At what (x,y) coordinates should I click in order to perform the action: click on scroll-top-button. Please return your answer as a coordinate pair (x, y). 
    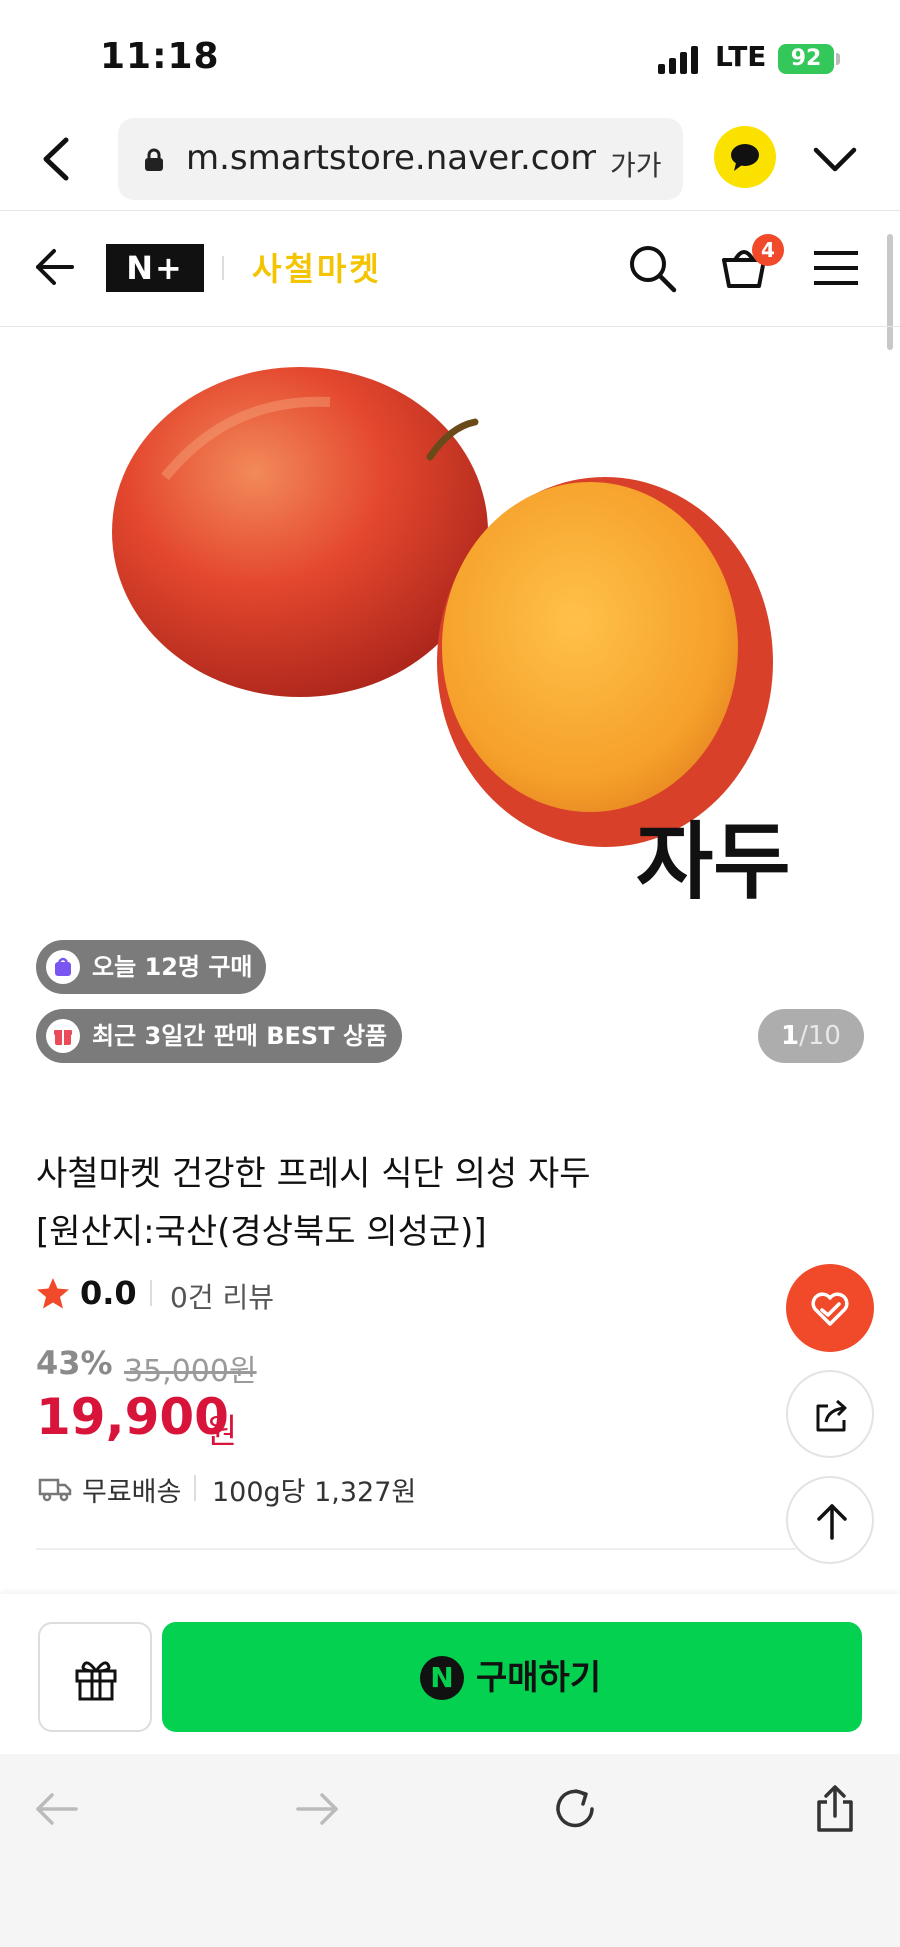
    Looking at the image, I should click on (830, 1520).